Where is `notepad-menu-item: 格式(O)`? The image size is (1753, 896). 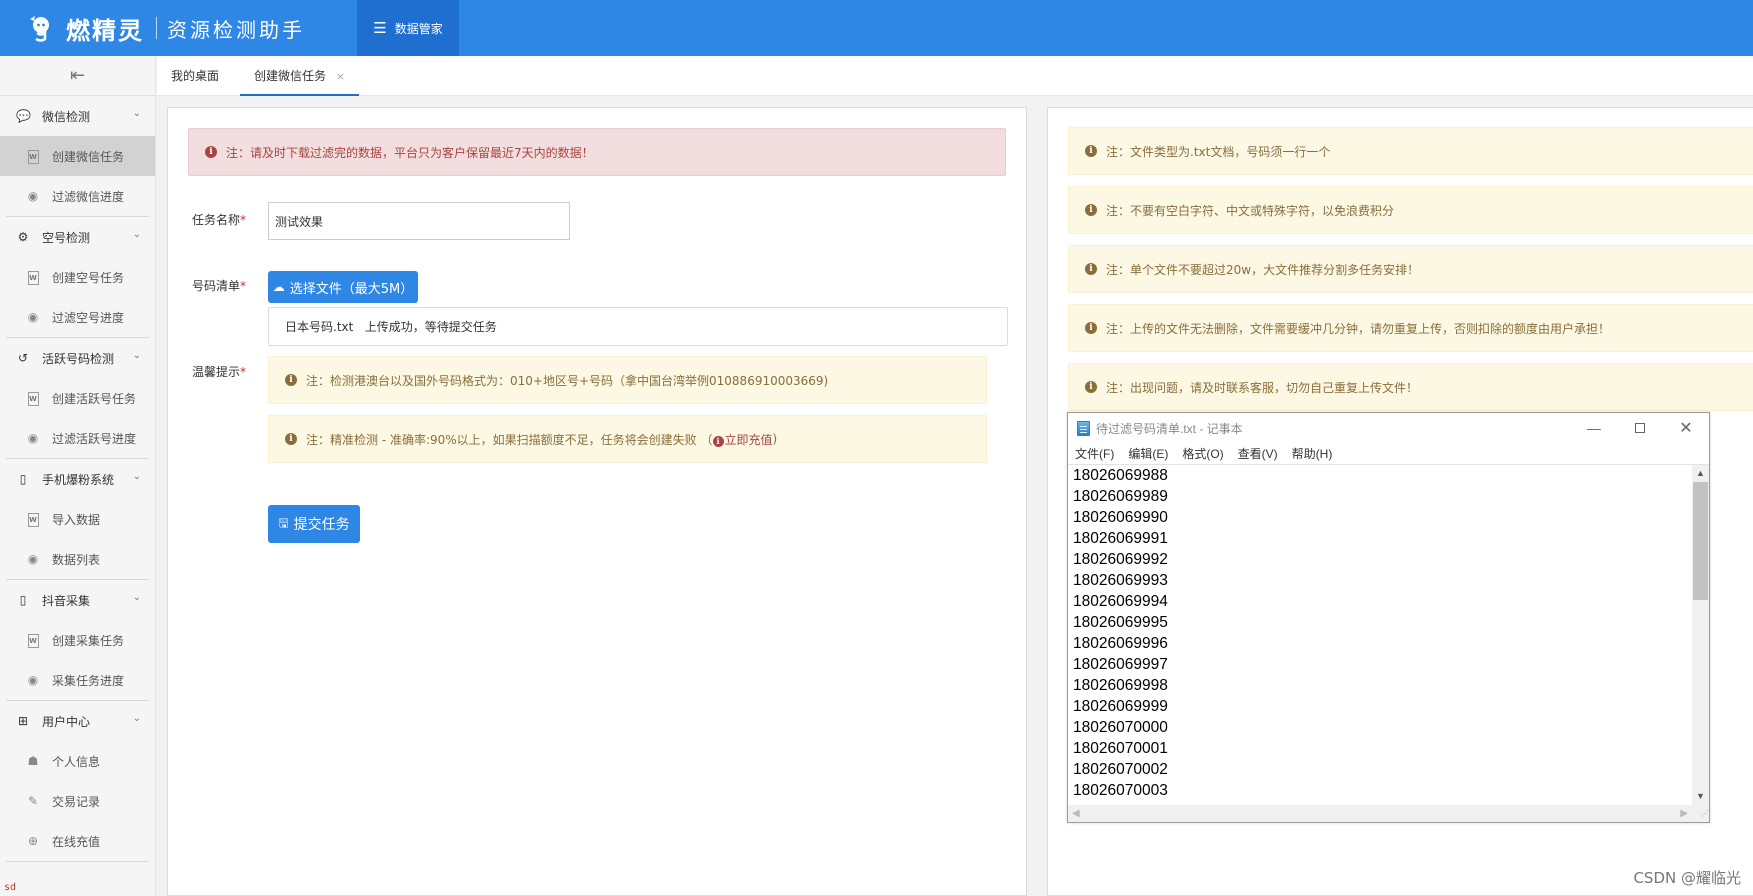
notepad-menu-item: 格式(O) is located at coordinates (1202, 453).